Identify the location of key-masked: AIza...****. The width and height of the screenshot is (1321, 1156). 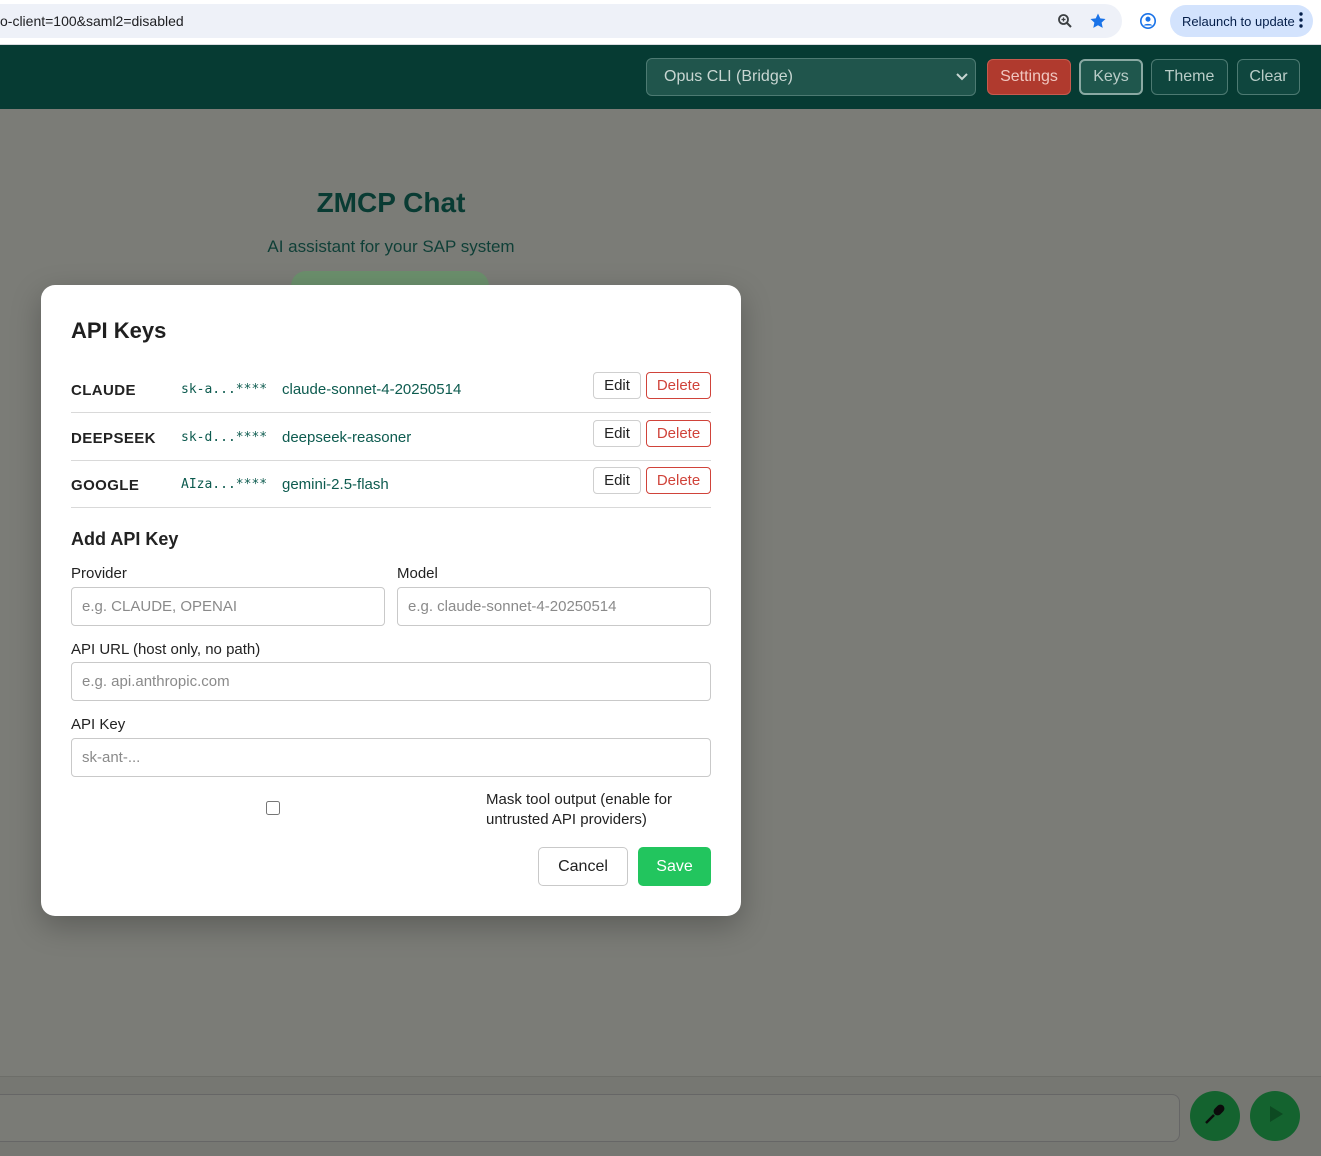
(224, 484).